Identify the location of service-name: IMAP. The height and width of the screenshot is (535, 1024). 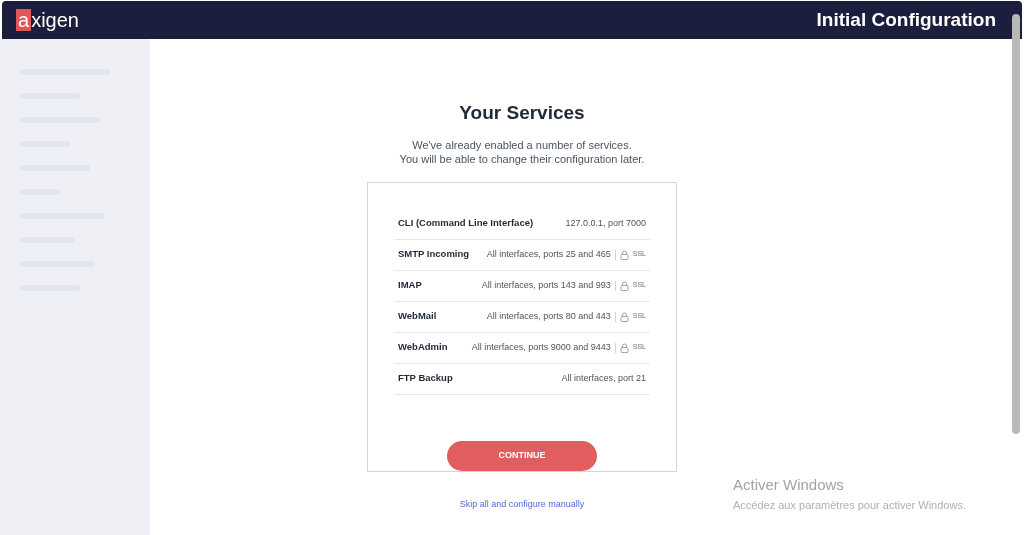
(410, 285).